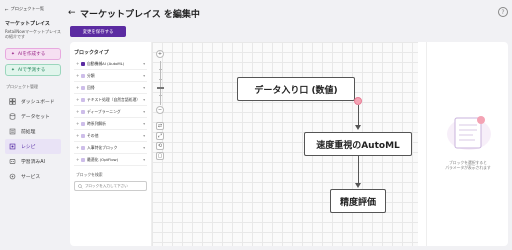 Image resolution: width=512 pixels, height=250 pixels. I want to click on project-name: マーケットプレイス, so click(27, 24).